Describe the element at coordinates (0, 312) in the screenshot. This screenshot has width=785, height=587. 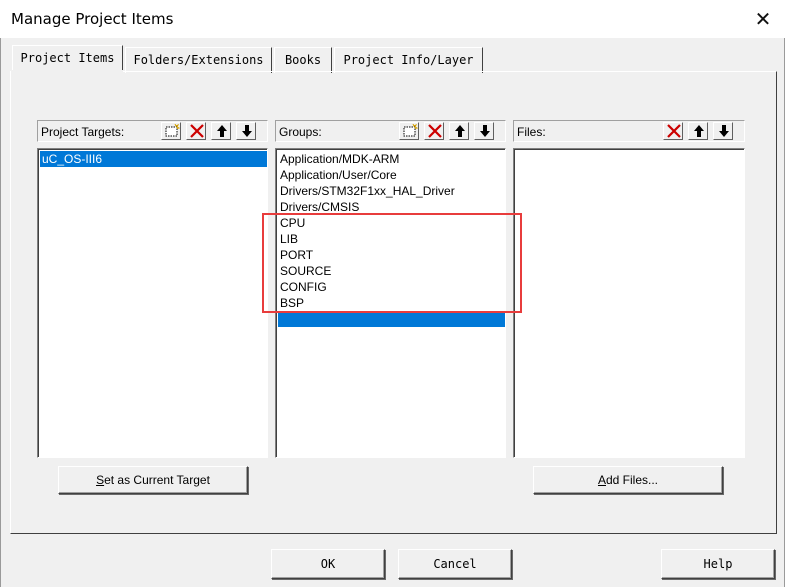
I see `window-border-left` at that location.